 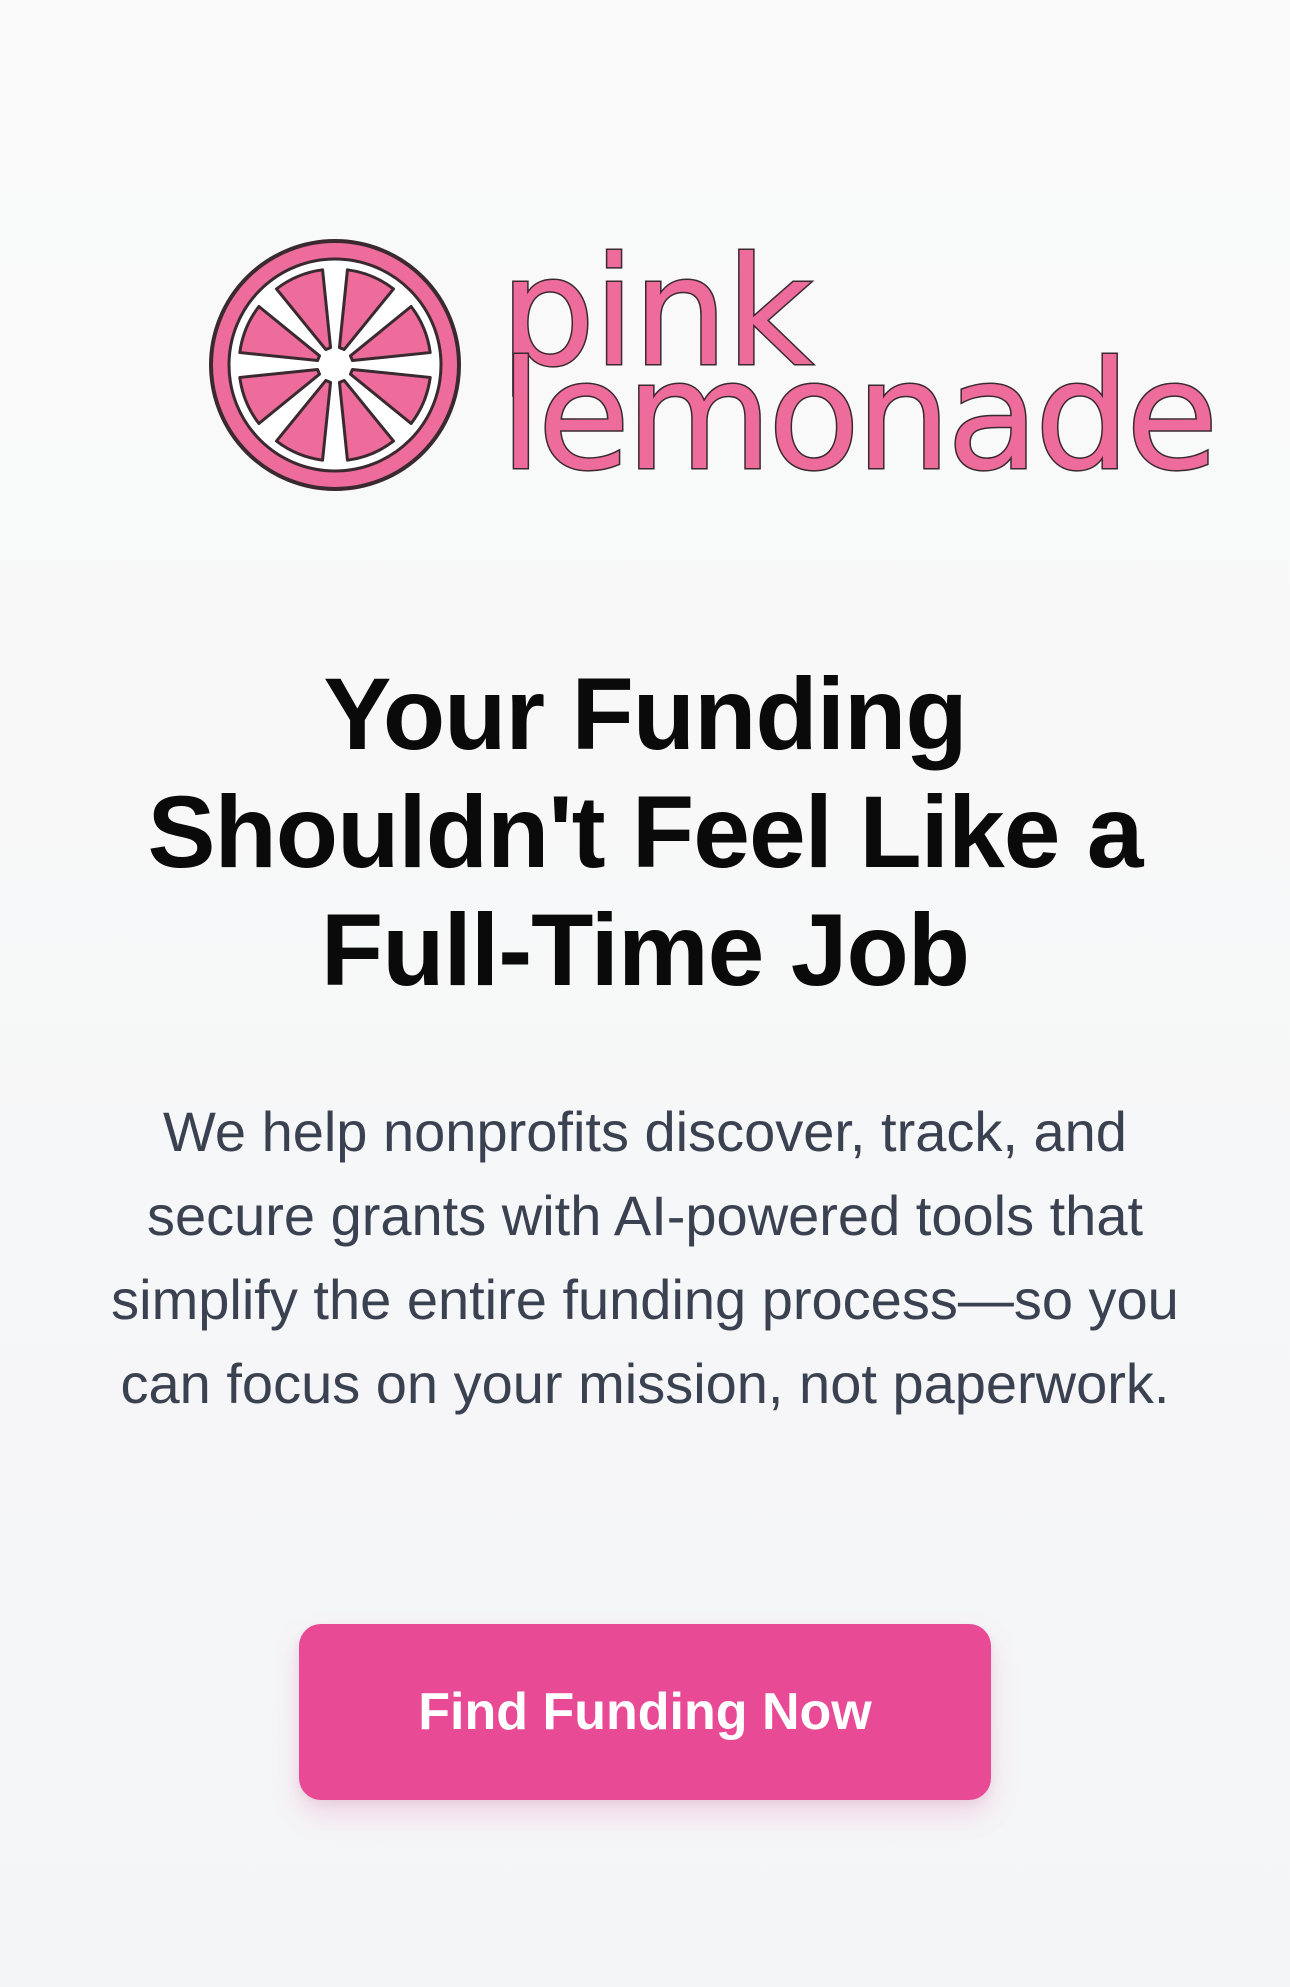 I want to click on find-funding-button: Find Funding Now, so click(x=645, y=1712).